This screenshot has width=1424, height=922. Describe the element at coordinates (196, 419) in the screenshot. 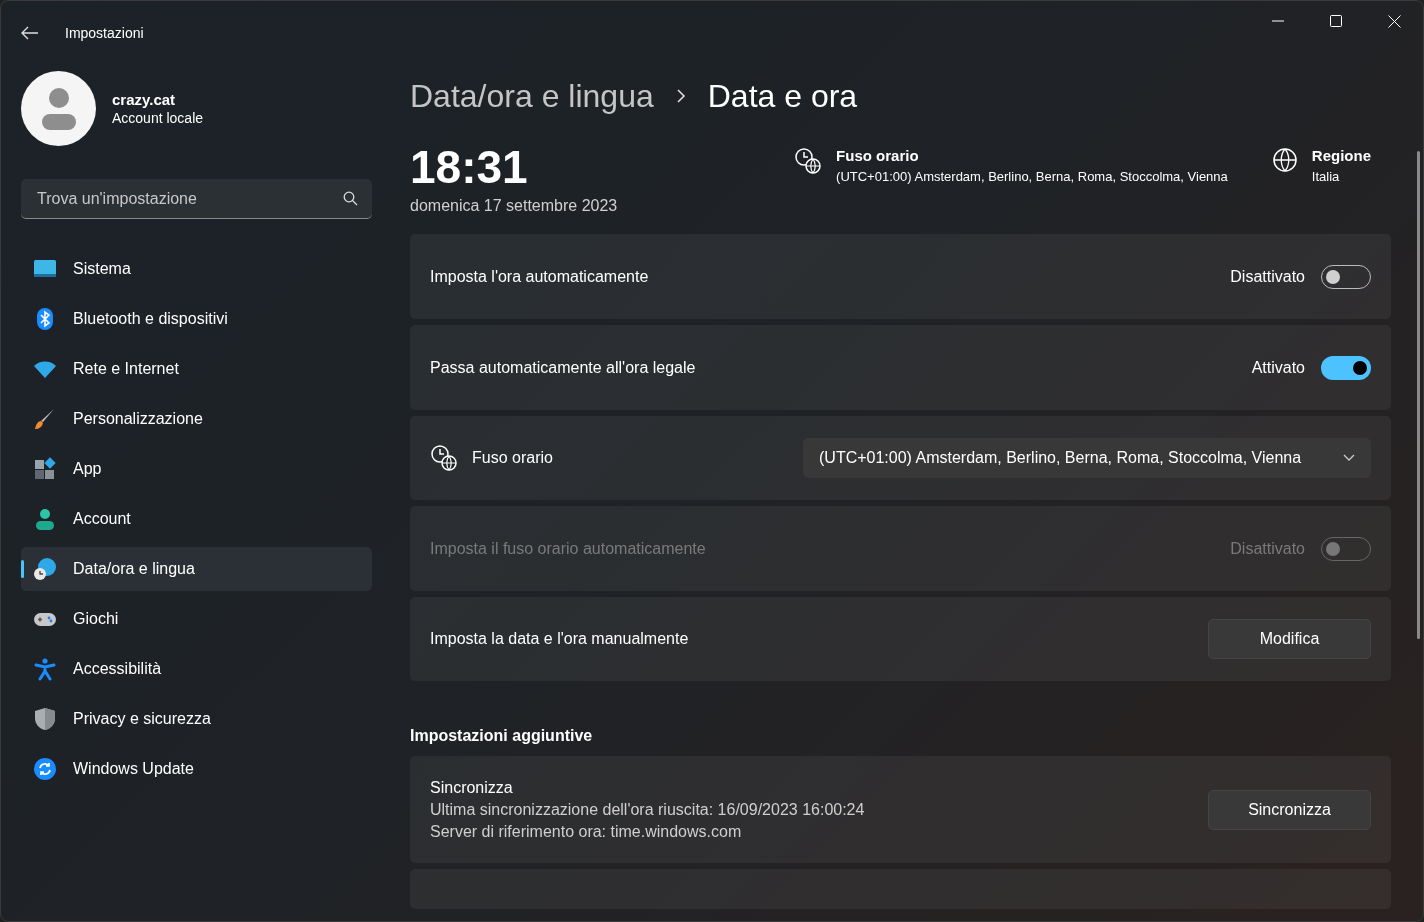

I see `sidebar-item: Personalizzazione` at that location.